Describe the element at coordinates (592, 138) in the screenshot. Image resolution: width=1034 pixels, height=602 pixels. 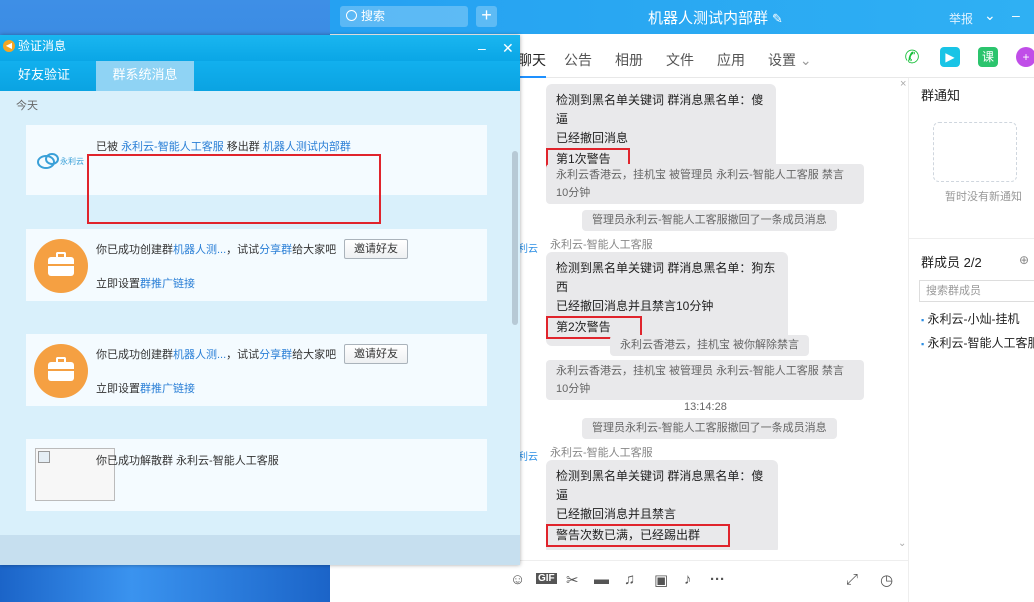
I see `message-text: 已经撤回消息` at that location.